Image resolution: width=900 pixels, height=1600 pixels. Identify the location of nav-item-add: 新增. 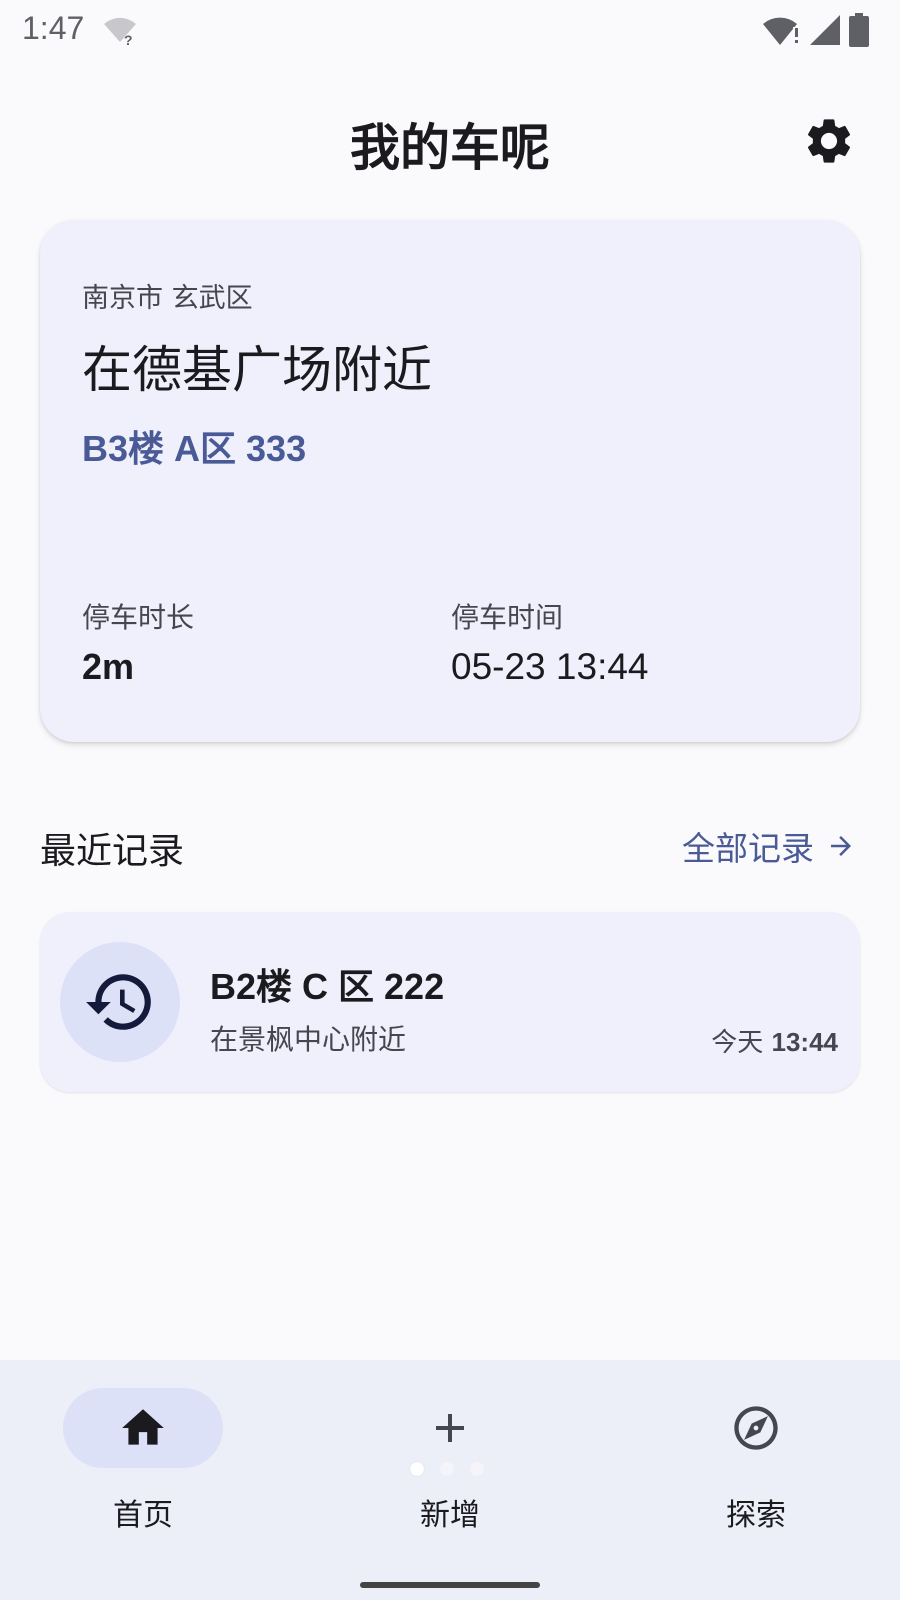
(450, 1460).